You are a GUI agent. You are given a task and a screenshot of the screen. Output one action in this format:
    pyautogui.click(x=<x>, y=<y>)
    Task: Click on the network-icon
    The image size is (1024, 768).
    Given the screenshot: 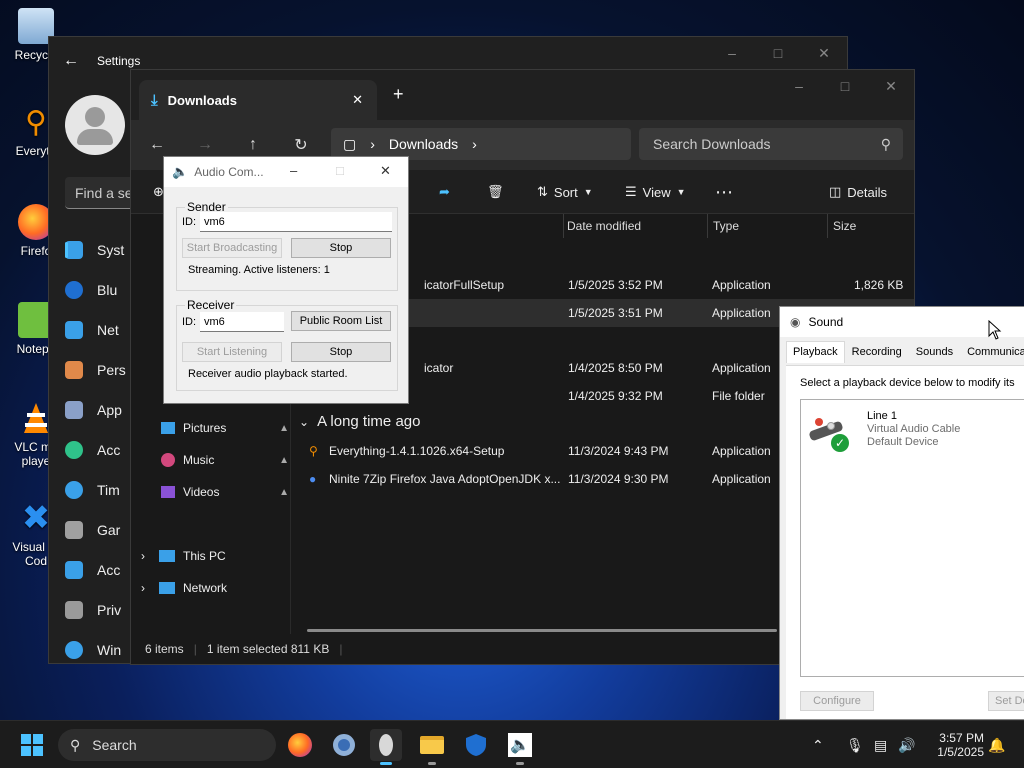 What is the action you would take?
    pyautogui.click(x=167, y=588)
    